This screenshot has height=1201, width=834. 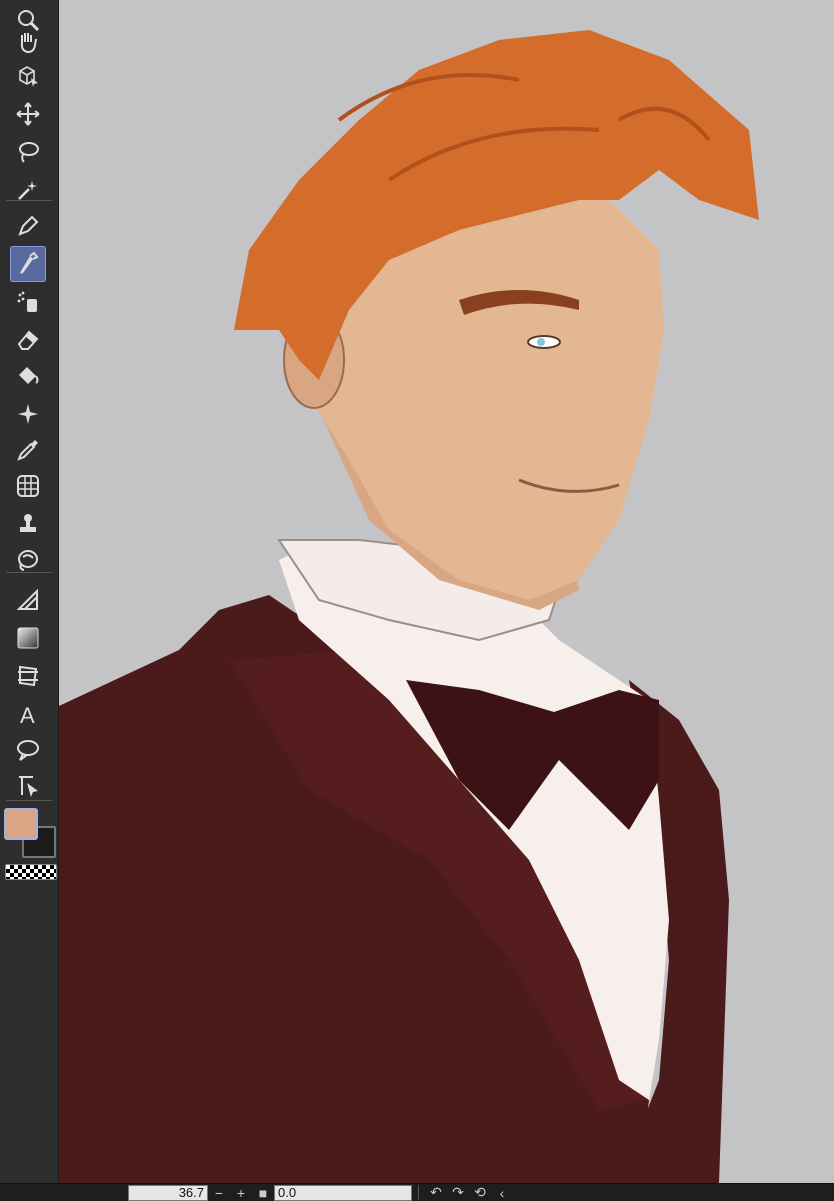 I want to click on gradient-tool, so click(x=28, y=638).